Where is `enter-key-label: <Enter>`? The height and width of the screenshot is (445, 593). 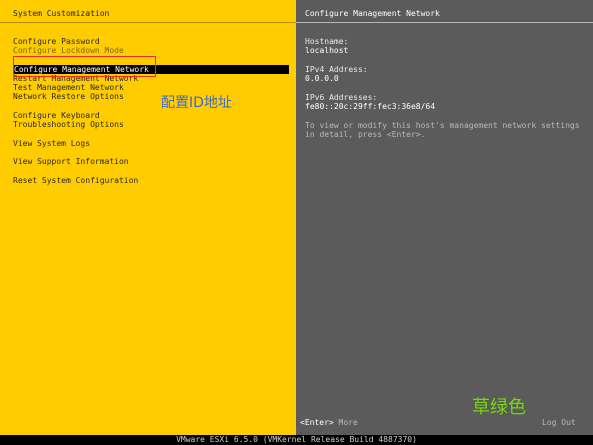 enter-key-label: <Enter> is located at coordinates (317, 422).